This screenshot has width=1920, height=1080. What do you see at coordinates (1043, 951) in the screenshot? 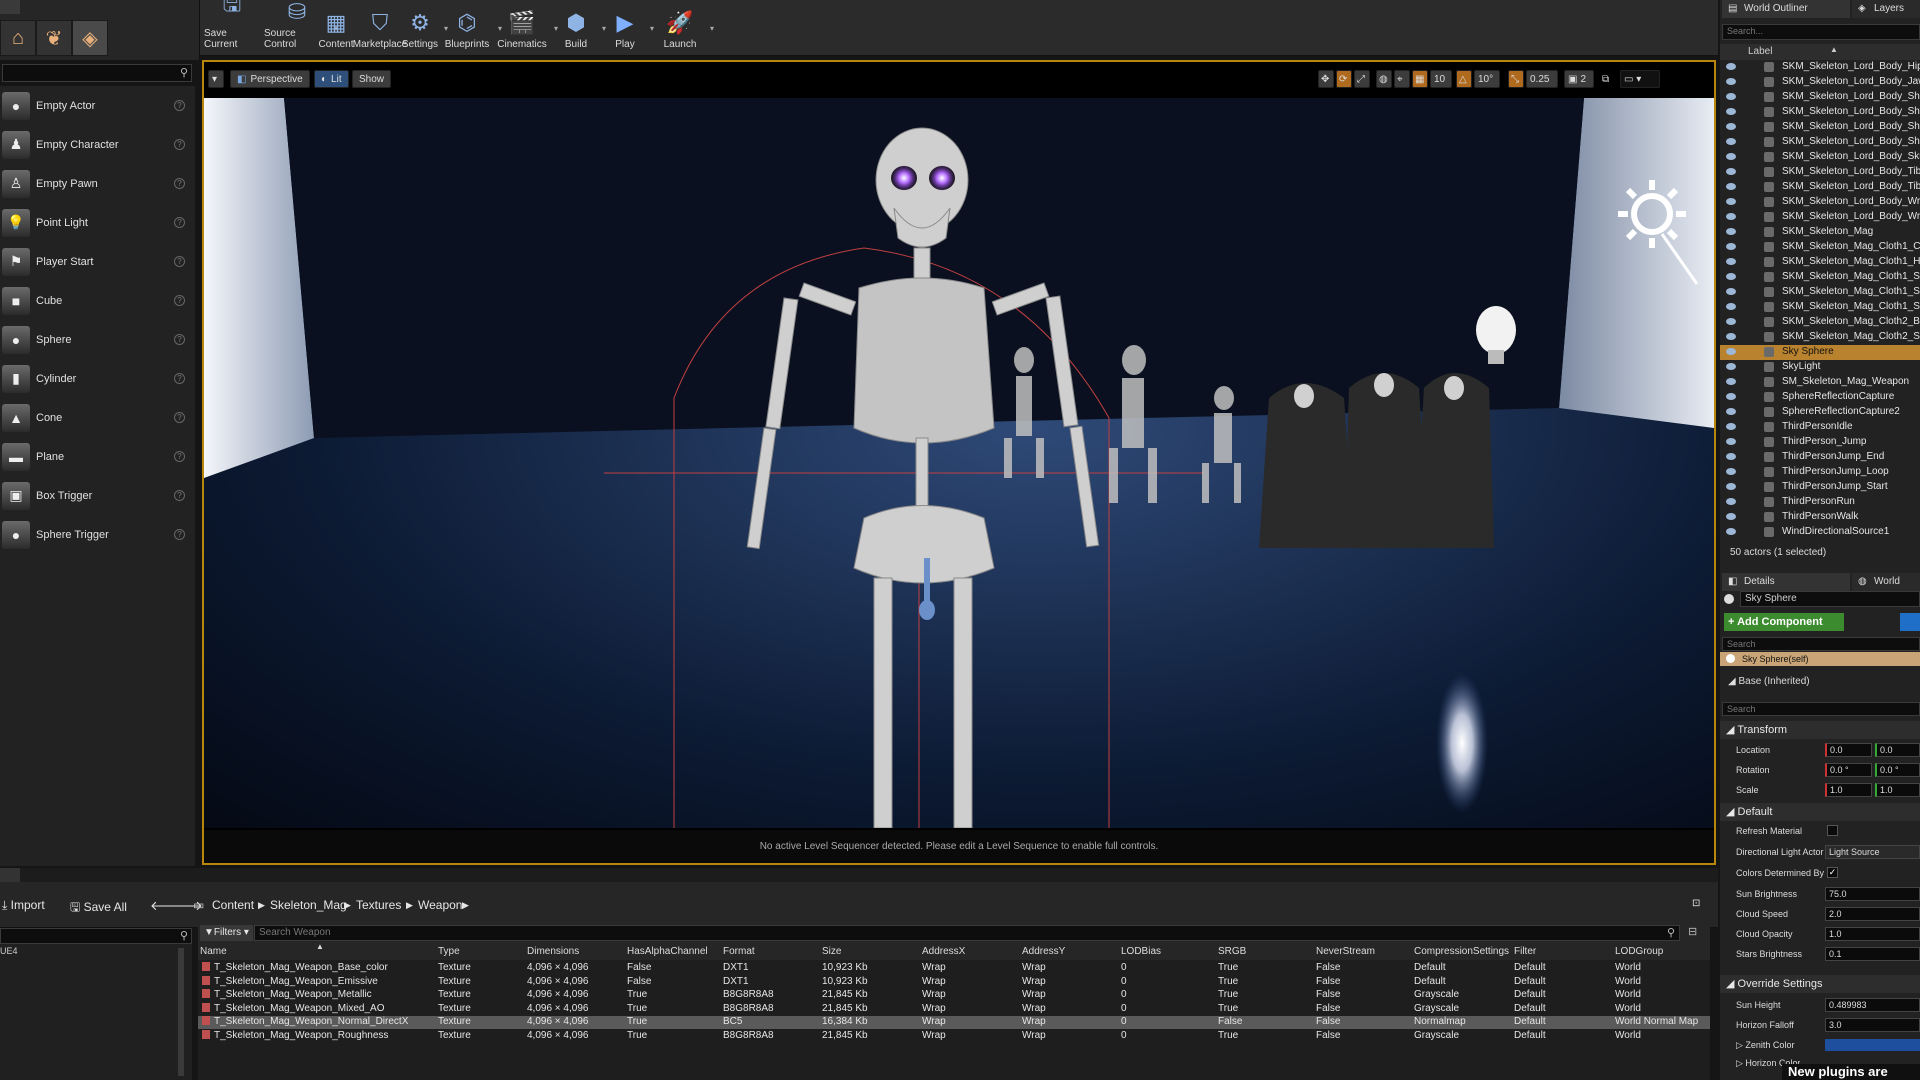
I see `column-header: AddressY` at bounding box center [1043, 951].